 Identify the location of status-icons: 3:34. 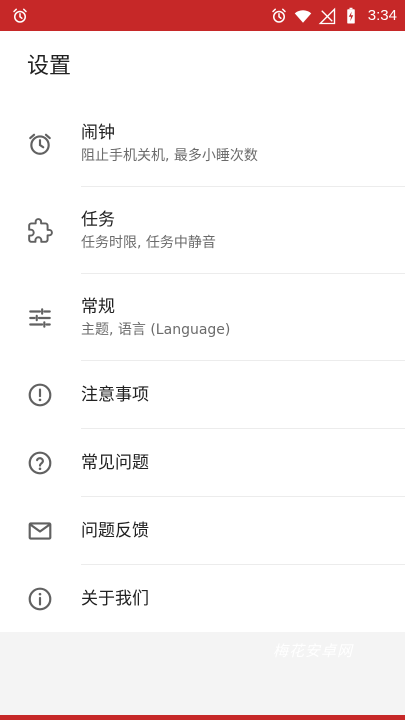
(330, 15).